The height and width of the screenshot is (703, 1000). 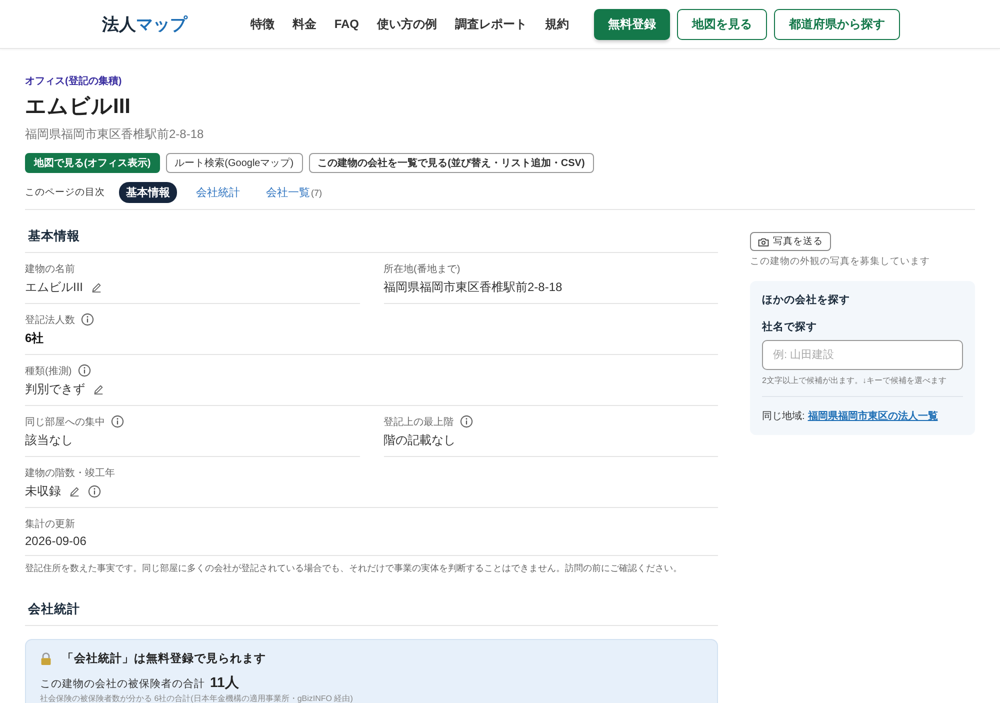 I want to click on camera-icon, so click(x=763, y=241).